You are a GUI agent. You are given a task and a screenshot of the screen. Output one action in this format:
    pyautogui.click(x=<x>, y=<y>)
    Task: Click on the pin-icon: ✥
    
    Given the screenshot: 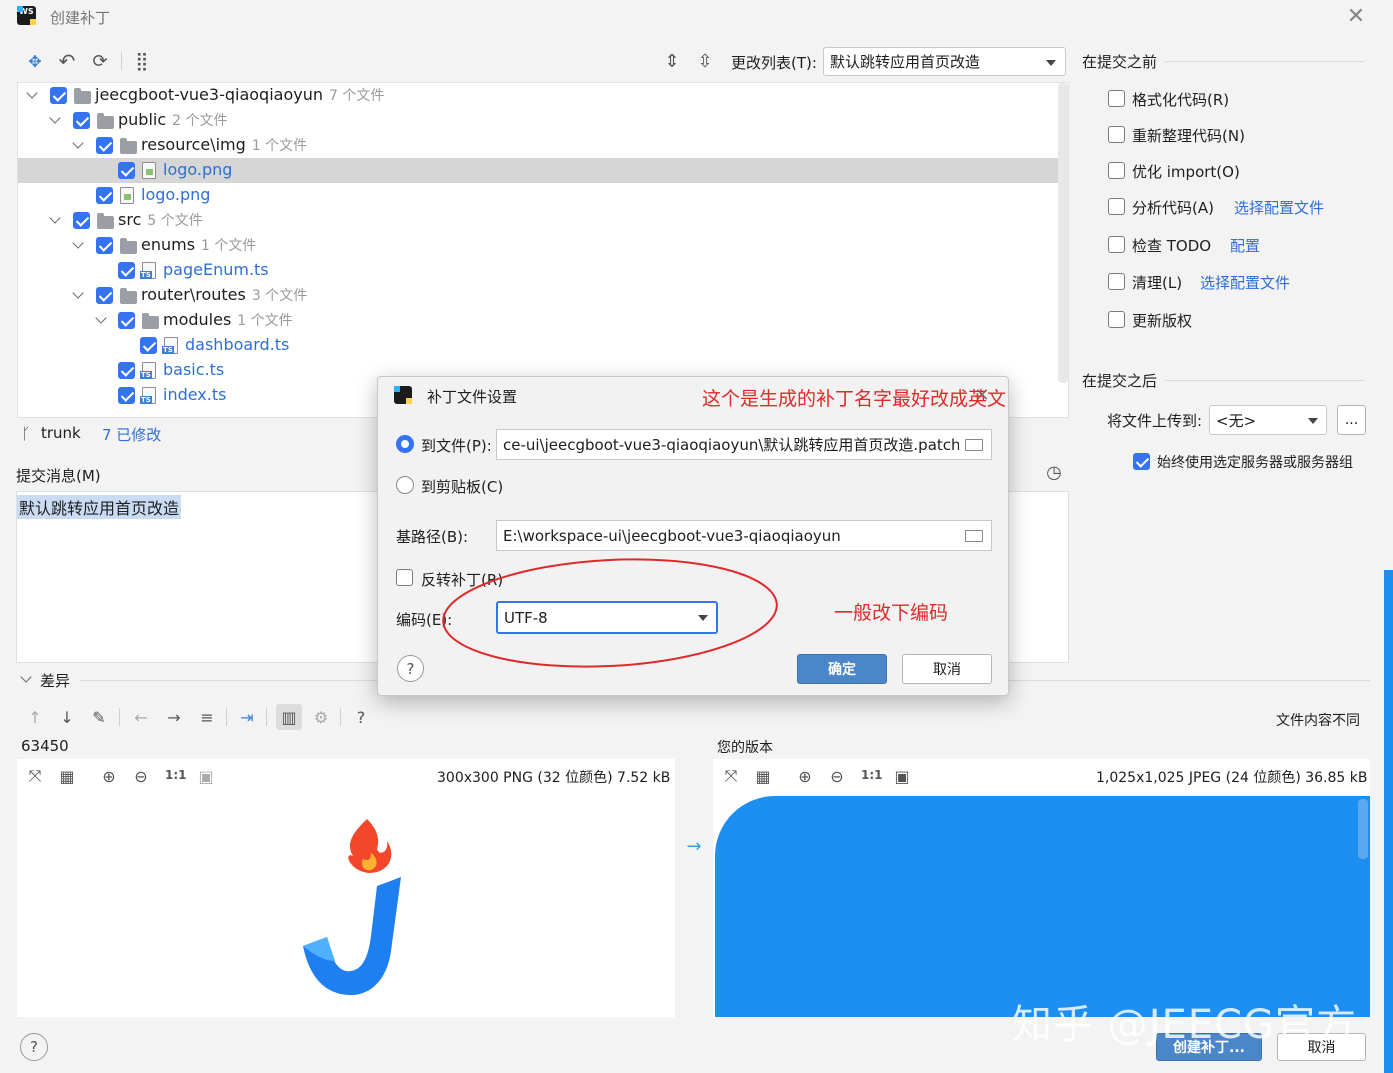 What is the action you would take?
    pyautogui.click(x=35, y=61)
    